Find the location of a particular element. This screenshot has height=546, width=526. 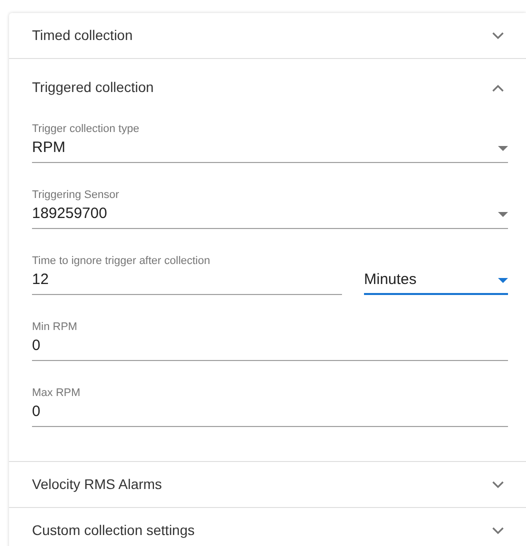

unit-select: Minutes is located at coordinates (436, 281).